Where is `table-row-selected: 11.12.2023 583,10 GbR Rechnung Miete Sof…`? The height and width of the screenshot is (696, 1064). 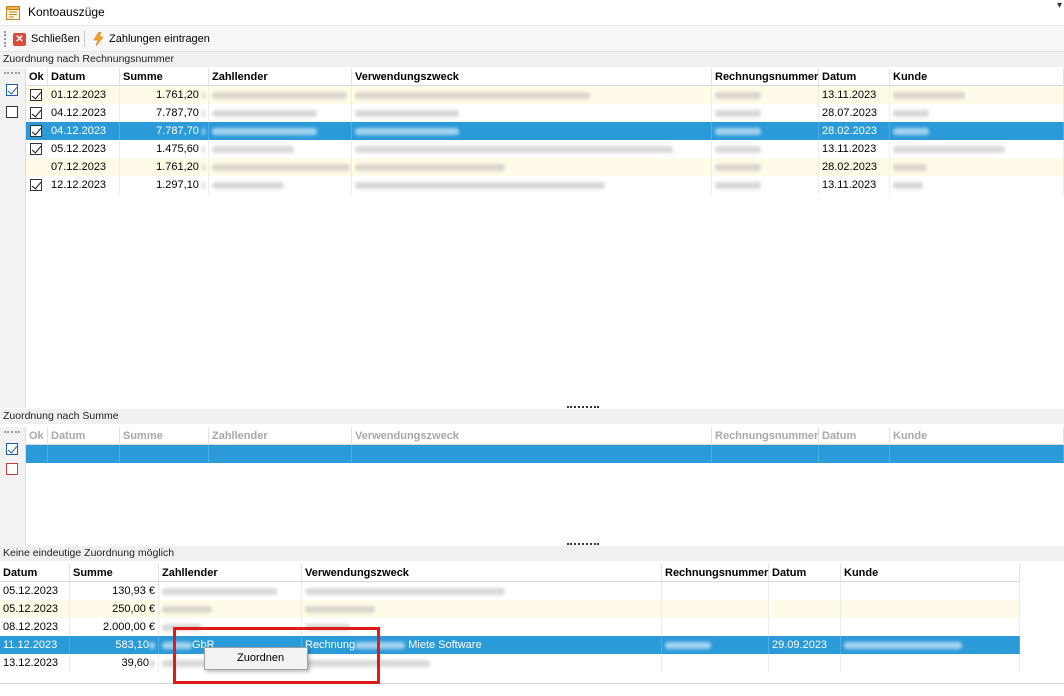 table-row-selected: 11.12.2023 583,10 GbR Rechnung Miete Sof… is located at coordinates (510, 645).